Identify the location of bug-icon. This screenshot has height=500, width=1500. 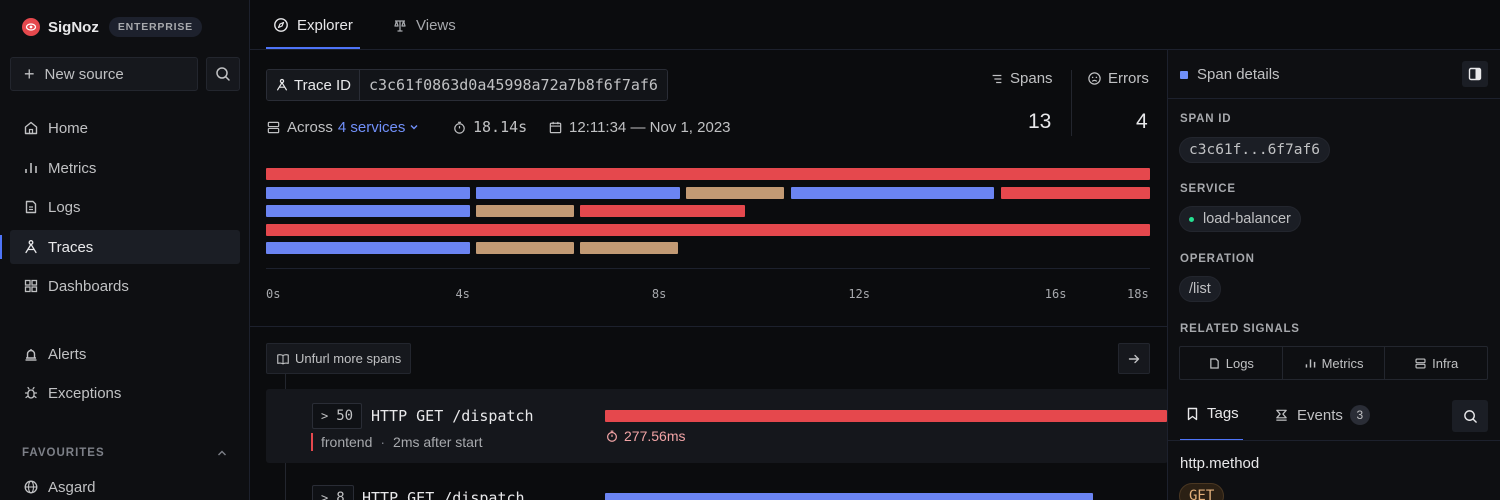
(31, 393).